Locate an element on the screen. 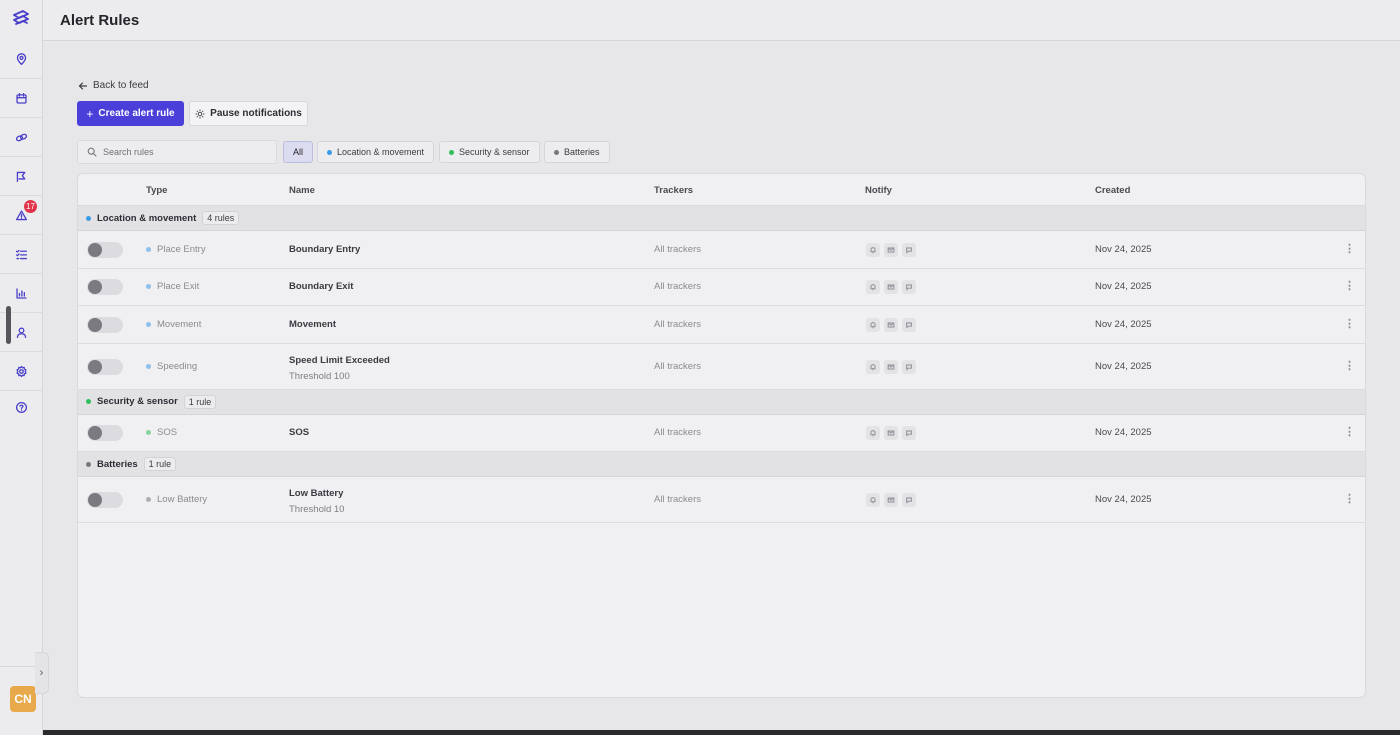 This screenshot has width=1400, height=735. rule-type: Speeding is located at coordinates (171, 366).